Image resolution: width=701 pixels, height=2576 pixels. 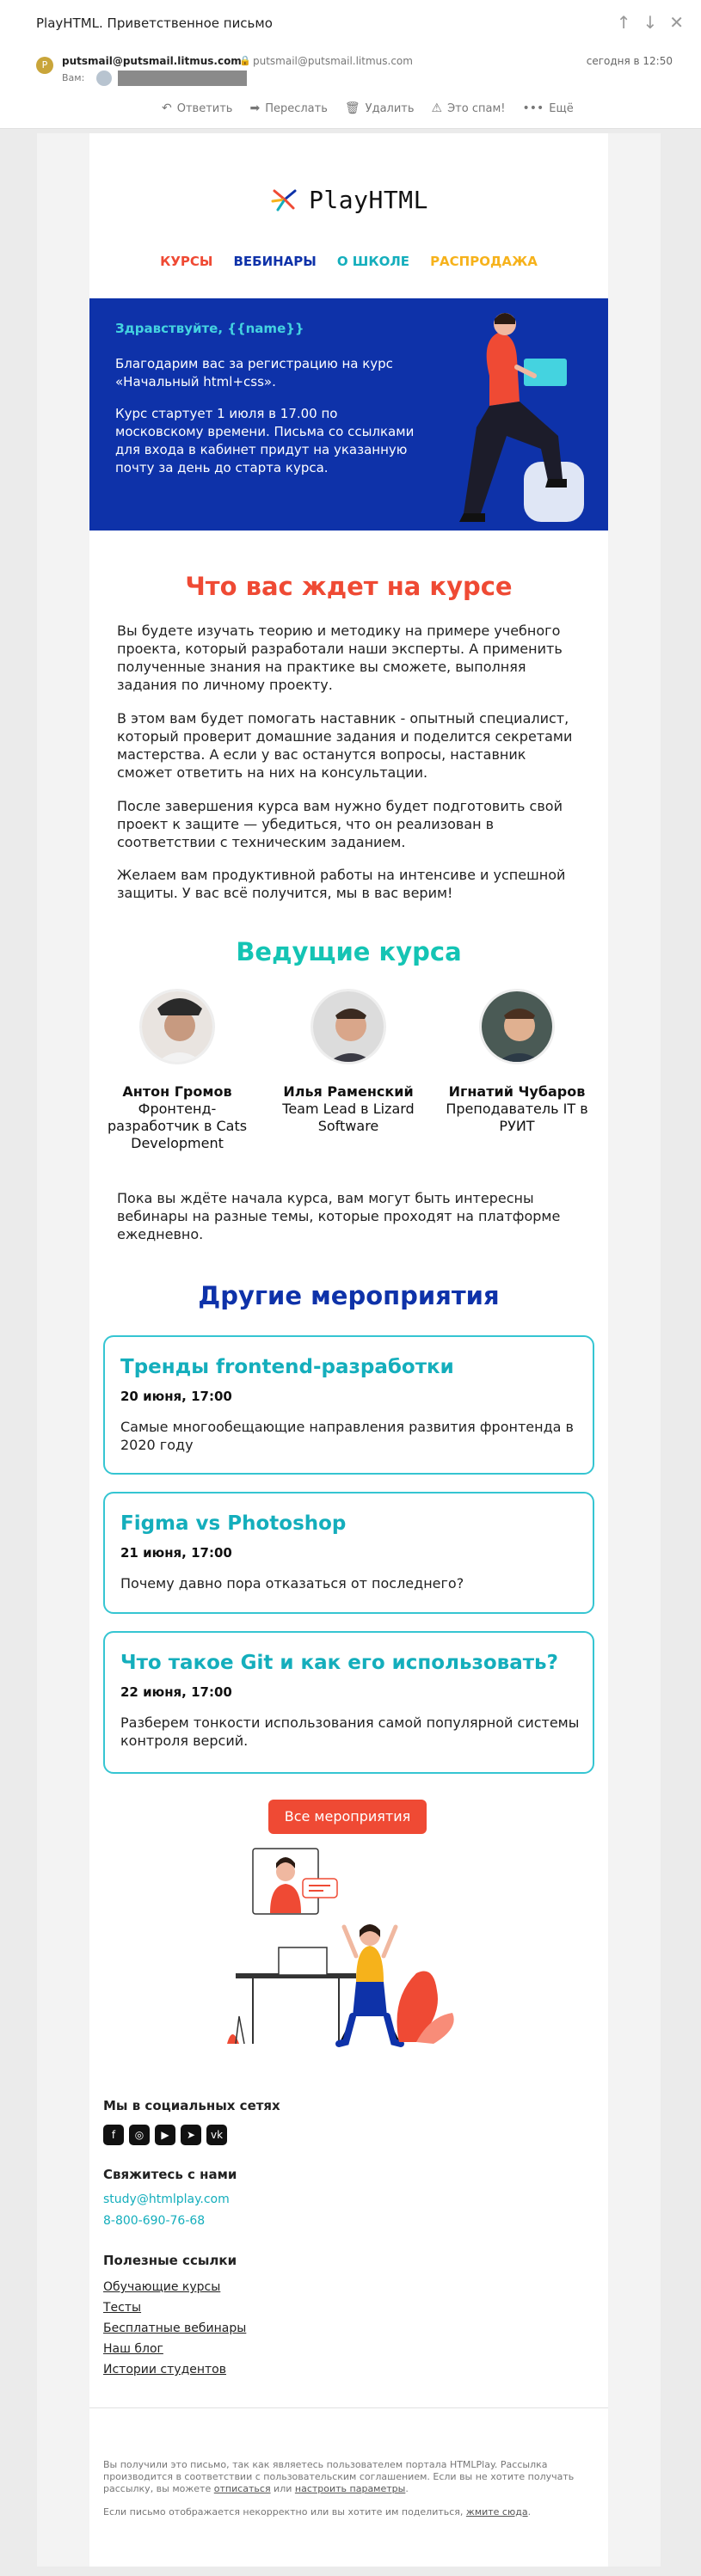 I want to click on footer-link: Тесты, so click(x=122, y=2308).